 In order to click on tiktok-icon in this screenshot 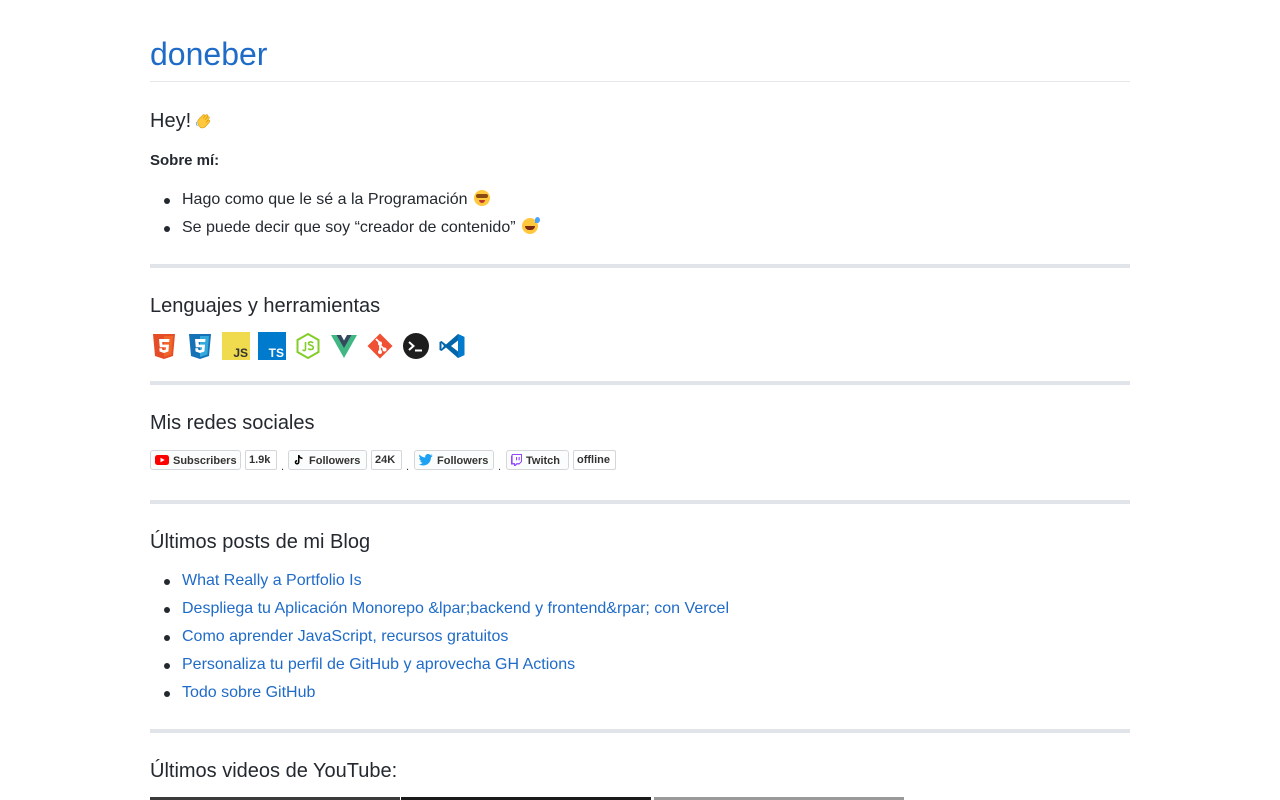, I will do `click(298, 460)`.